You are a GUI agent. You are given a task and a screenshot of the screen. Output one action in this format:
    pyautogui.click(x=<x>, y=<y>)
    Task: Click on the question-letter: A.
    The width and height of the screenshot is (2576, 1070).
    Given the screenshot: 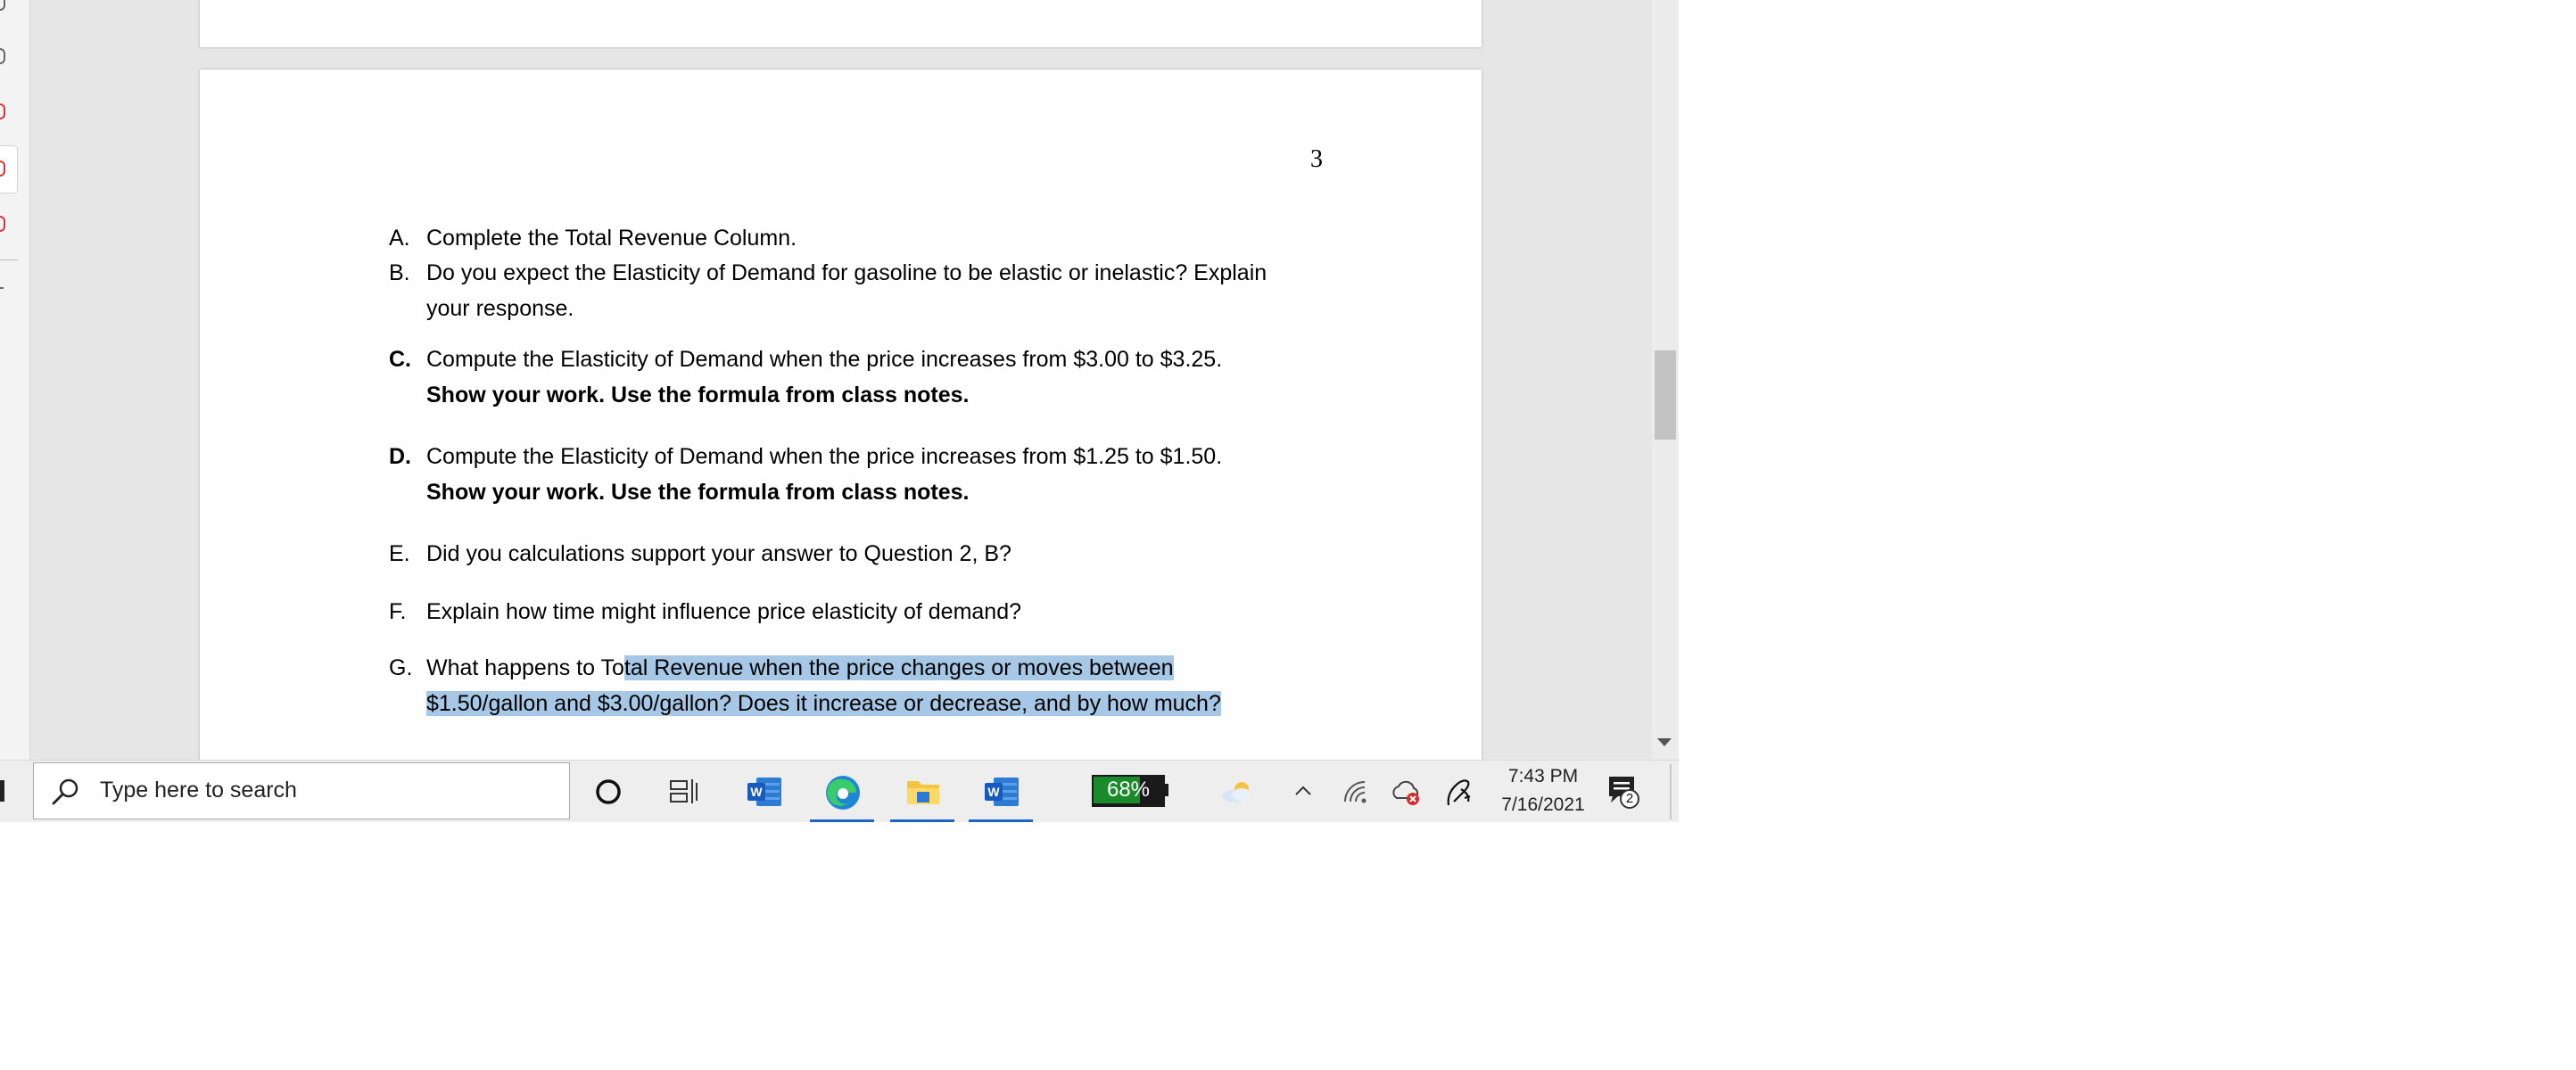 What is the action you would take?
    pyautogui.click(x=399, y=238)
    